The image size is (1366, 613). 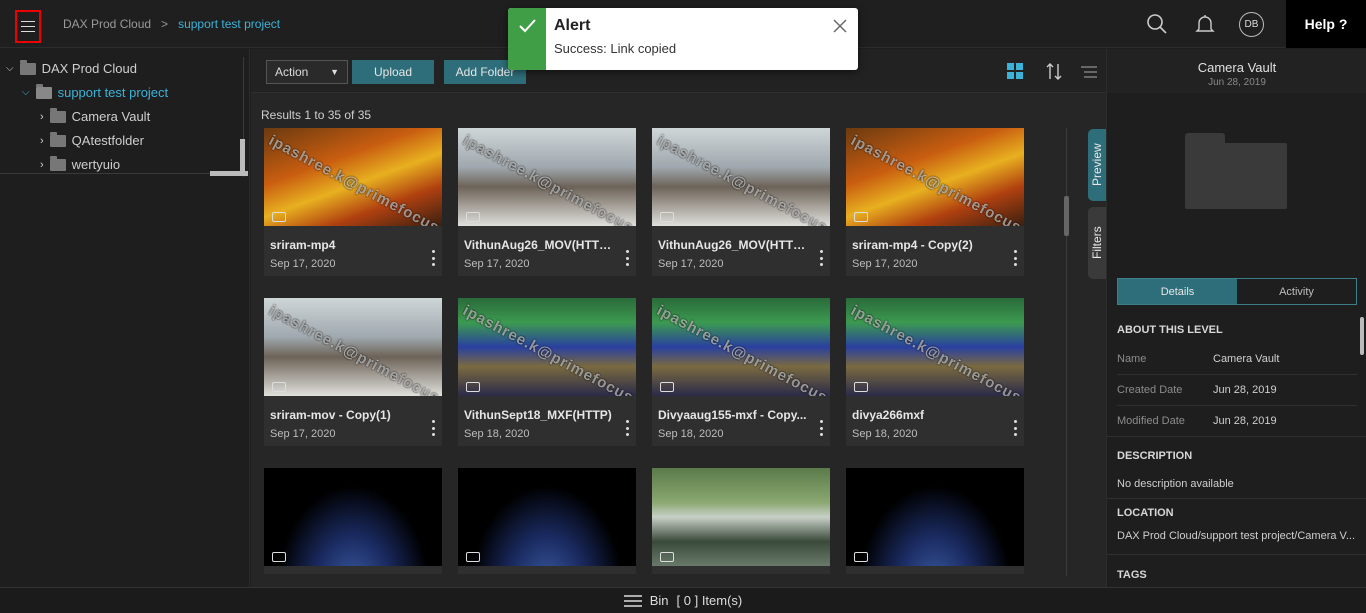 What do you see at coordinates (1245, 390) in the screenshot?
I see `created-value: Jun 28, 2019` at bounding box center [1245, 390].